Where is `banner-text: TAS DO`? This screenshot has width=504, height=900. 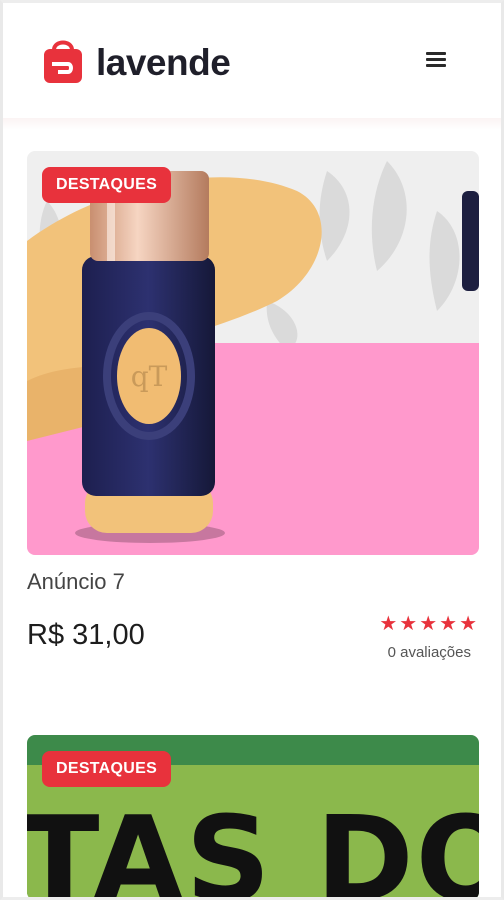 banner-text: TAS DO is located at coordinates (253, 845).